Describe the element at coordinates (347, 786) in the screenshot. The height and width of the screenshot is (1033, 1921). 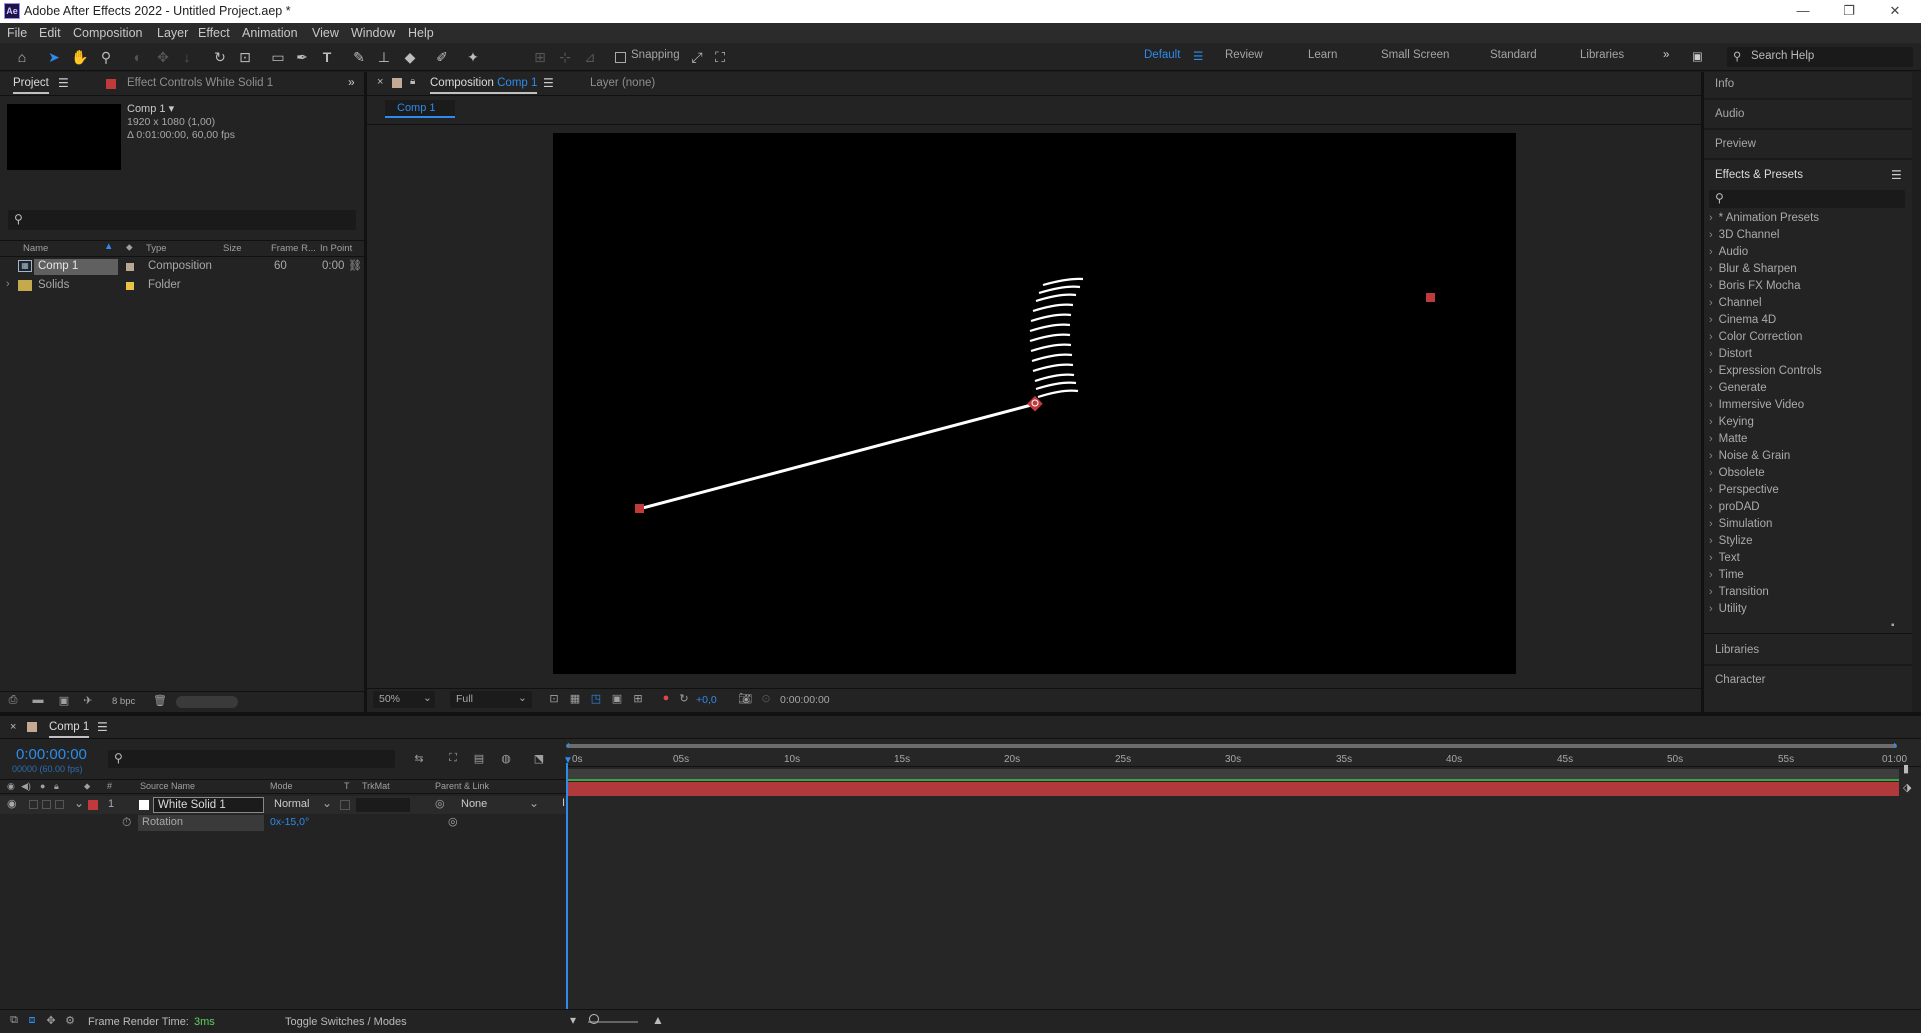
I see `col-t: T` at that location.